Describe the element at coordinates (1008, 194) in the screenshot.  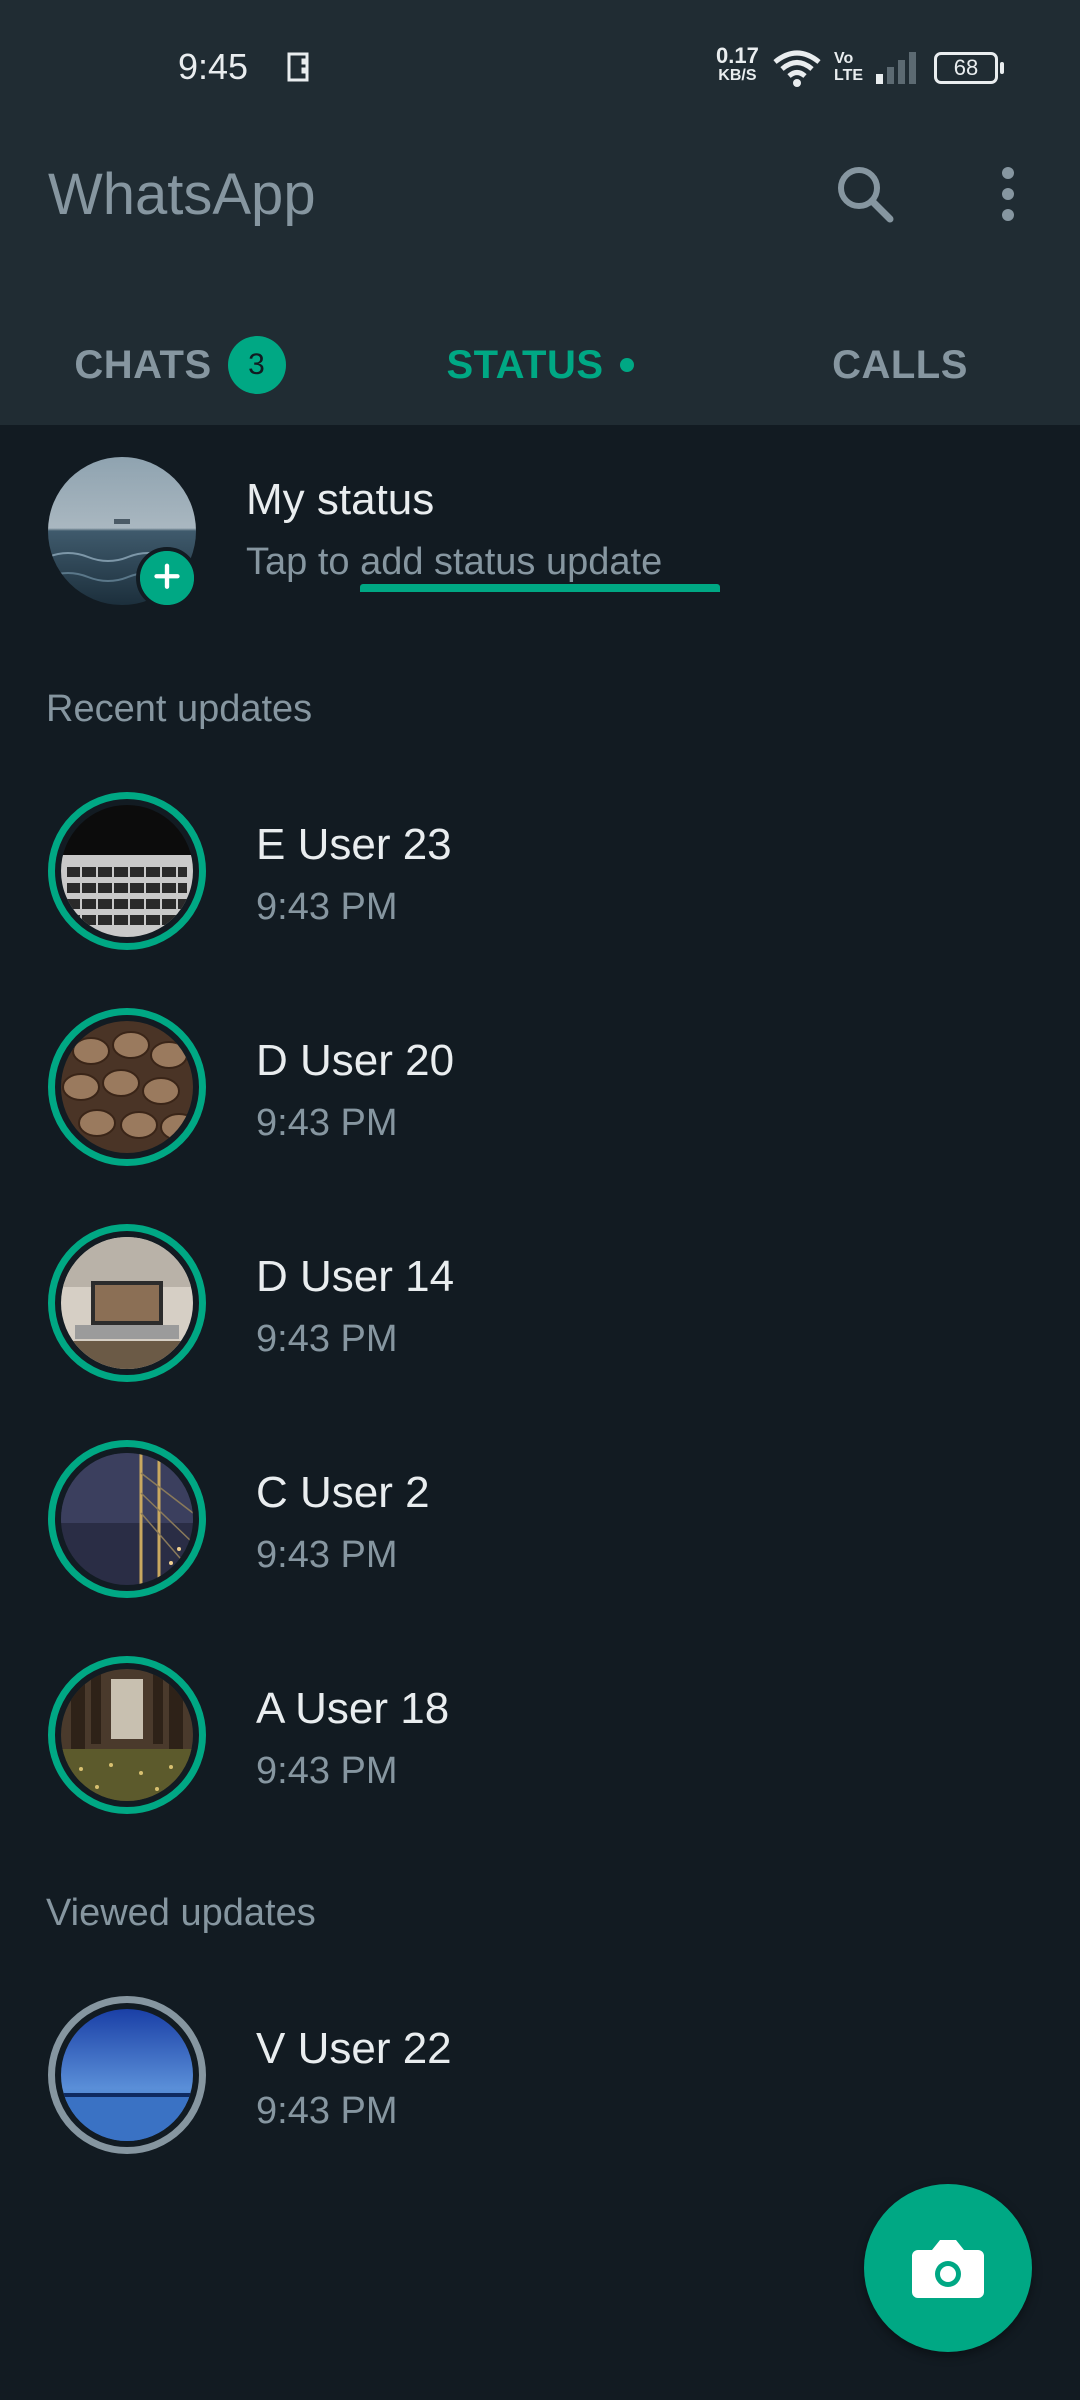
I see `more-vert-icon` at that location.